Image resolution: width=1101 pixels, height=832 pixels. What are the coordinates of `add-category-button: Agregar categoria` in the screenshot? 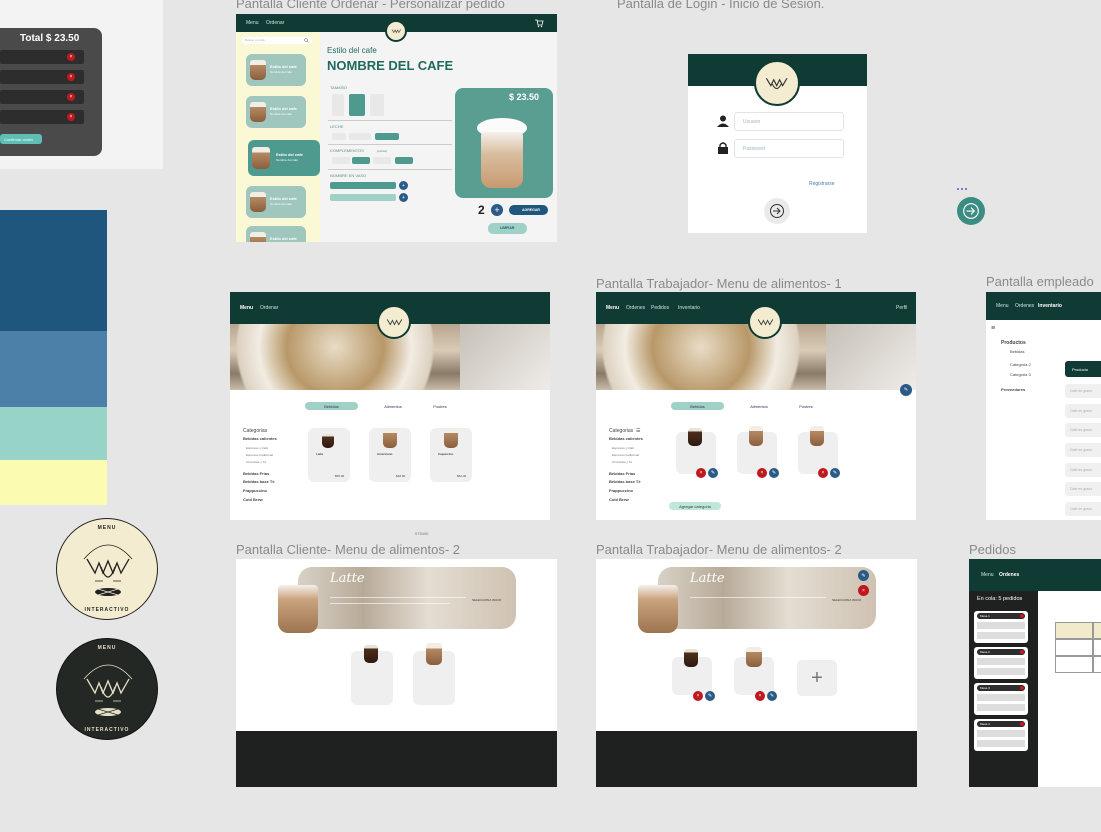 It's located at (695, 506).